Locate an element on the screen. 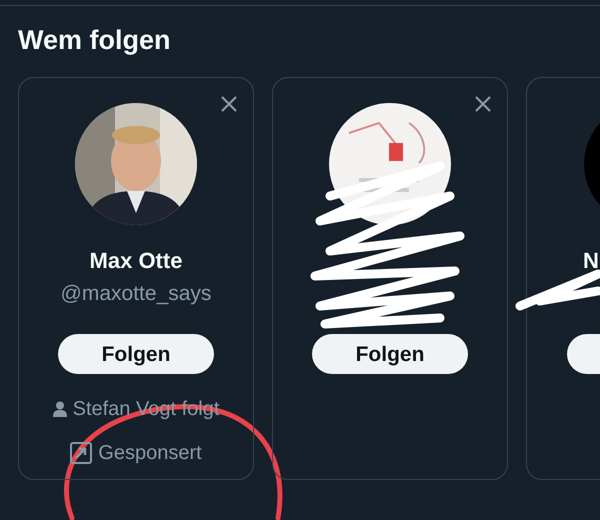 The height and width of the screenshot is (520, 600). promoted-label: Gesponsert is located at coordinates (150, 453).